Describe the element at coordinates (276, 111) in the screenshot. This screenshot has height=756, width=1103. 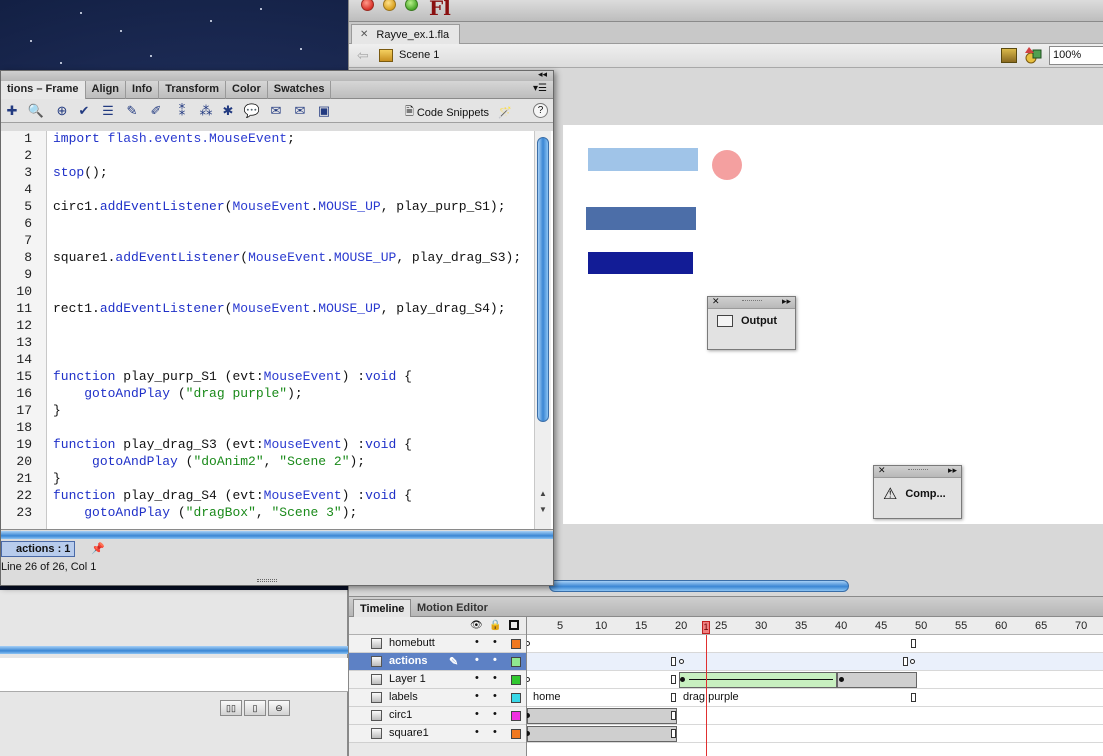
I see `apply-line-comment-icon: ✉` at that location.